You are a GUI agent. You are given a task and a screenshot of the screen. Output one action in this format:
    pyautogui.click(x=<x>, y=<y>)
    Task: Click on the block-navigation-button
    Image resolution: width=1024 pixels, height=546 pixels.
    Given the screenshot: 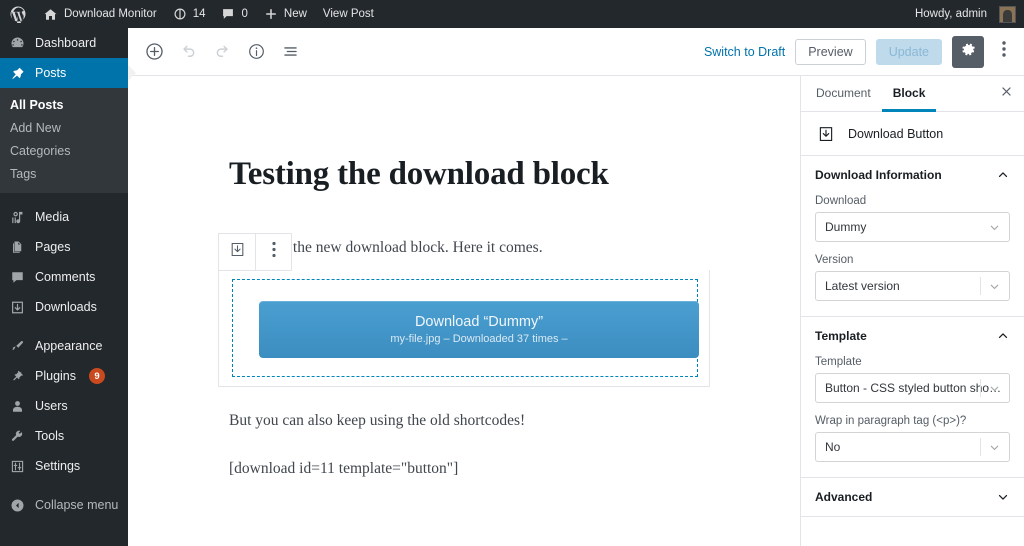 What is the action you would take?
    pyautogui.click(x=290, y=52)
    